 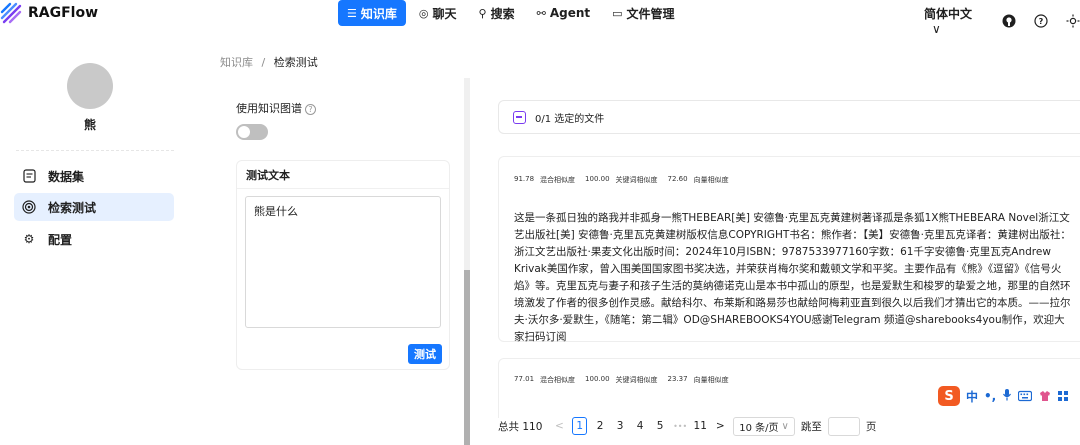 I want to click on jump-page-input, so click(x=843, y=426).